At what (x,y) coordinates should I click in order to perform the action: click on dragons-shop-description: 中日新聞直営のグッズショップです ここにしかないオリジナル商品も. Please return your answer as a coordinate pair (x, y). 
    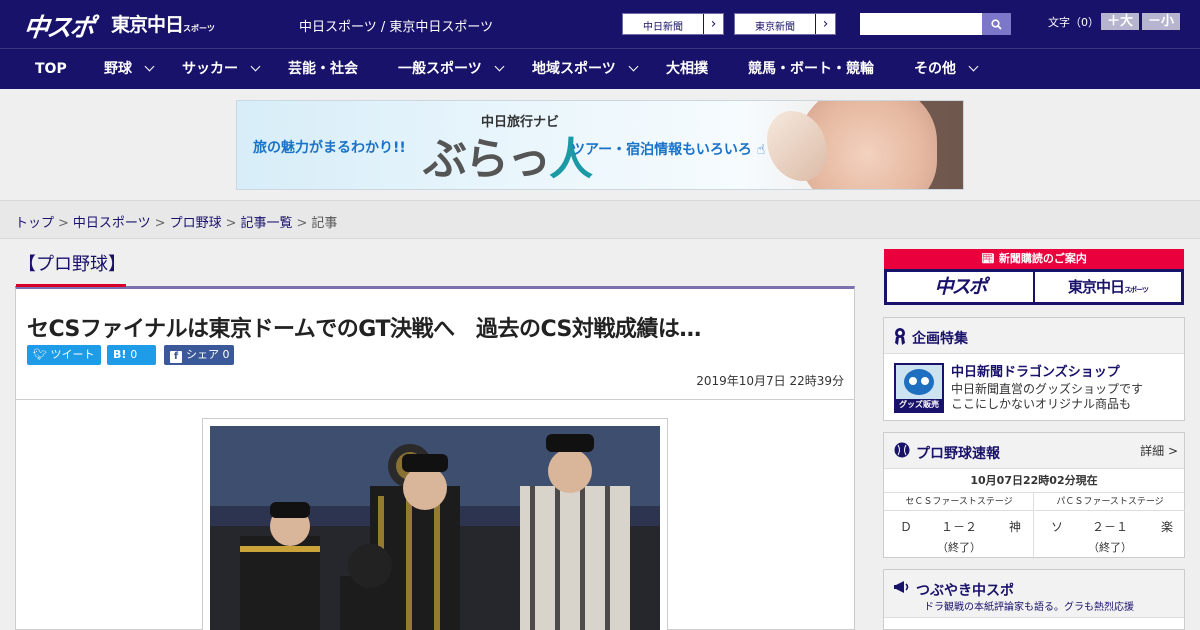
    Looking at the image, I should click on (1047, 397).